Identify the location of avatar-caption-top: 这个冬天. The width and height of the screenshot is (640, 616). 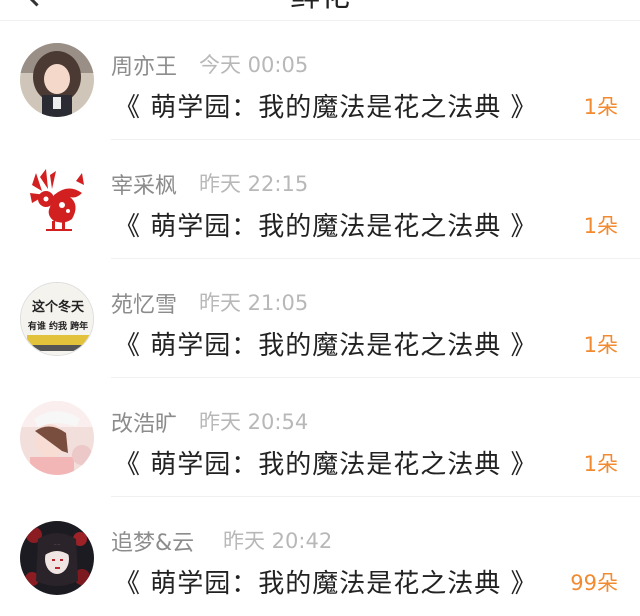
(58, 307).